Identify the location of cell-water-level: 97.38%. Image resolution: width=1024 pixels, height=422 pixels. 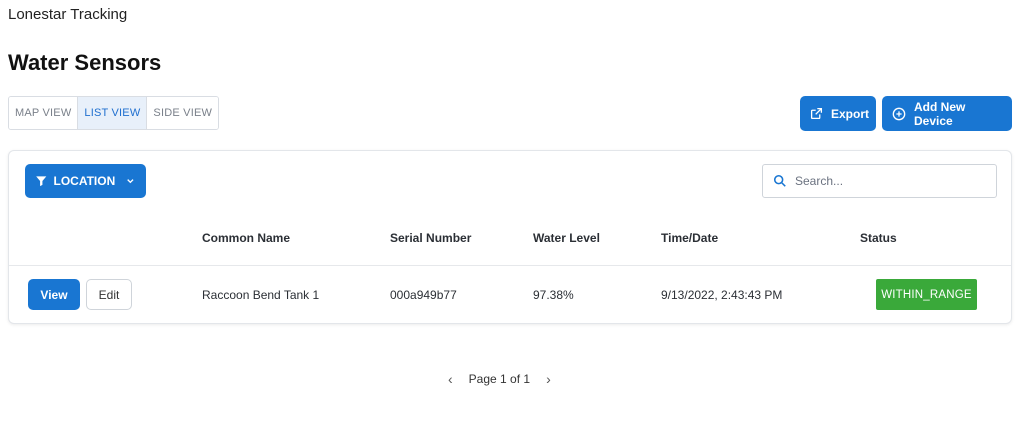
(553, 295).